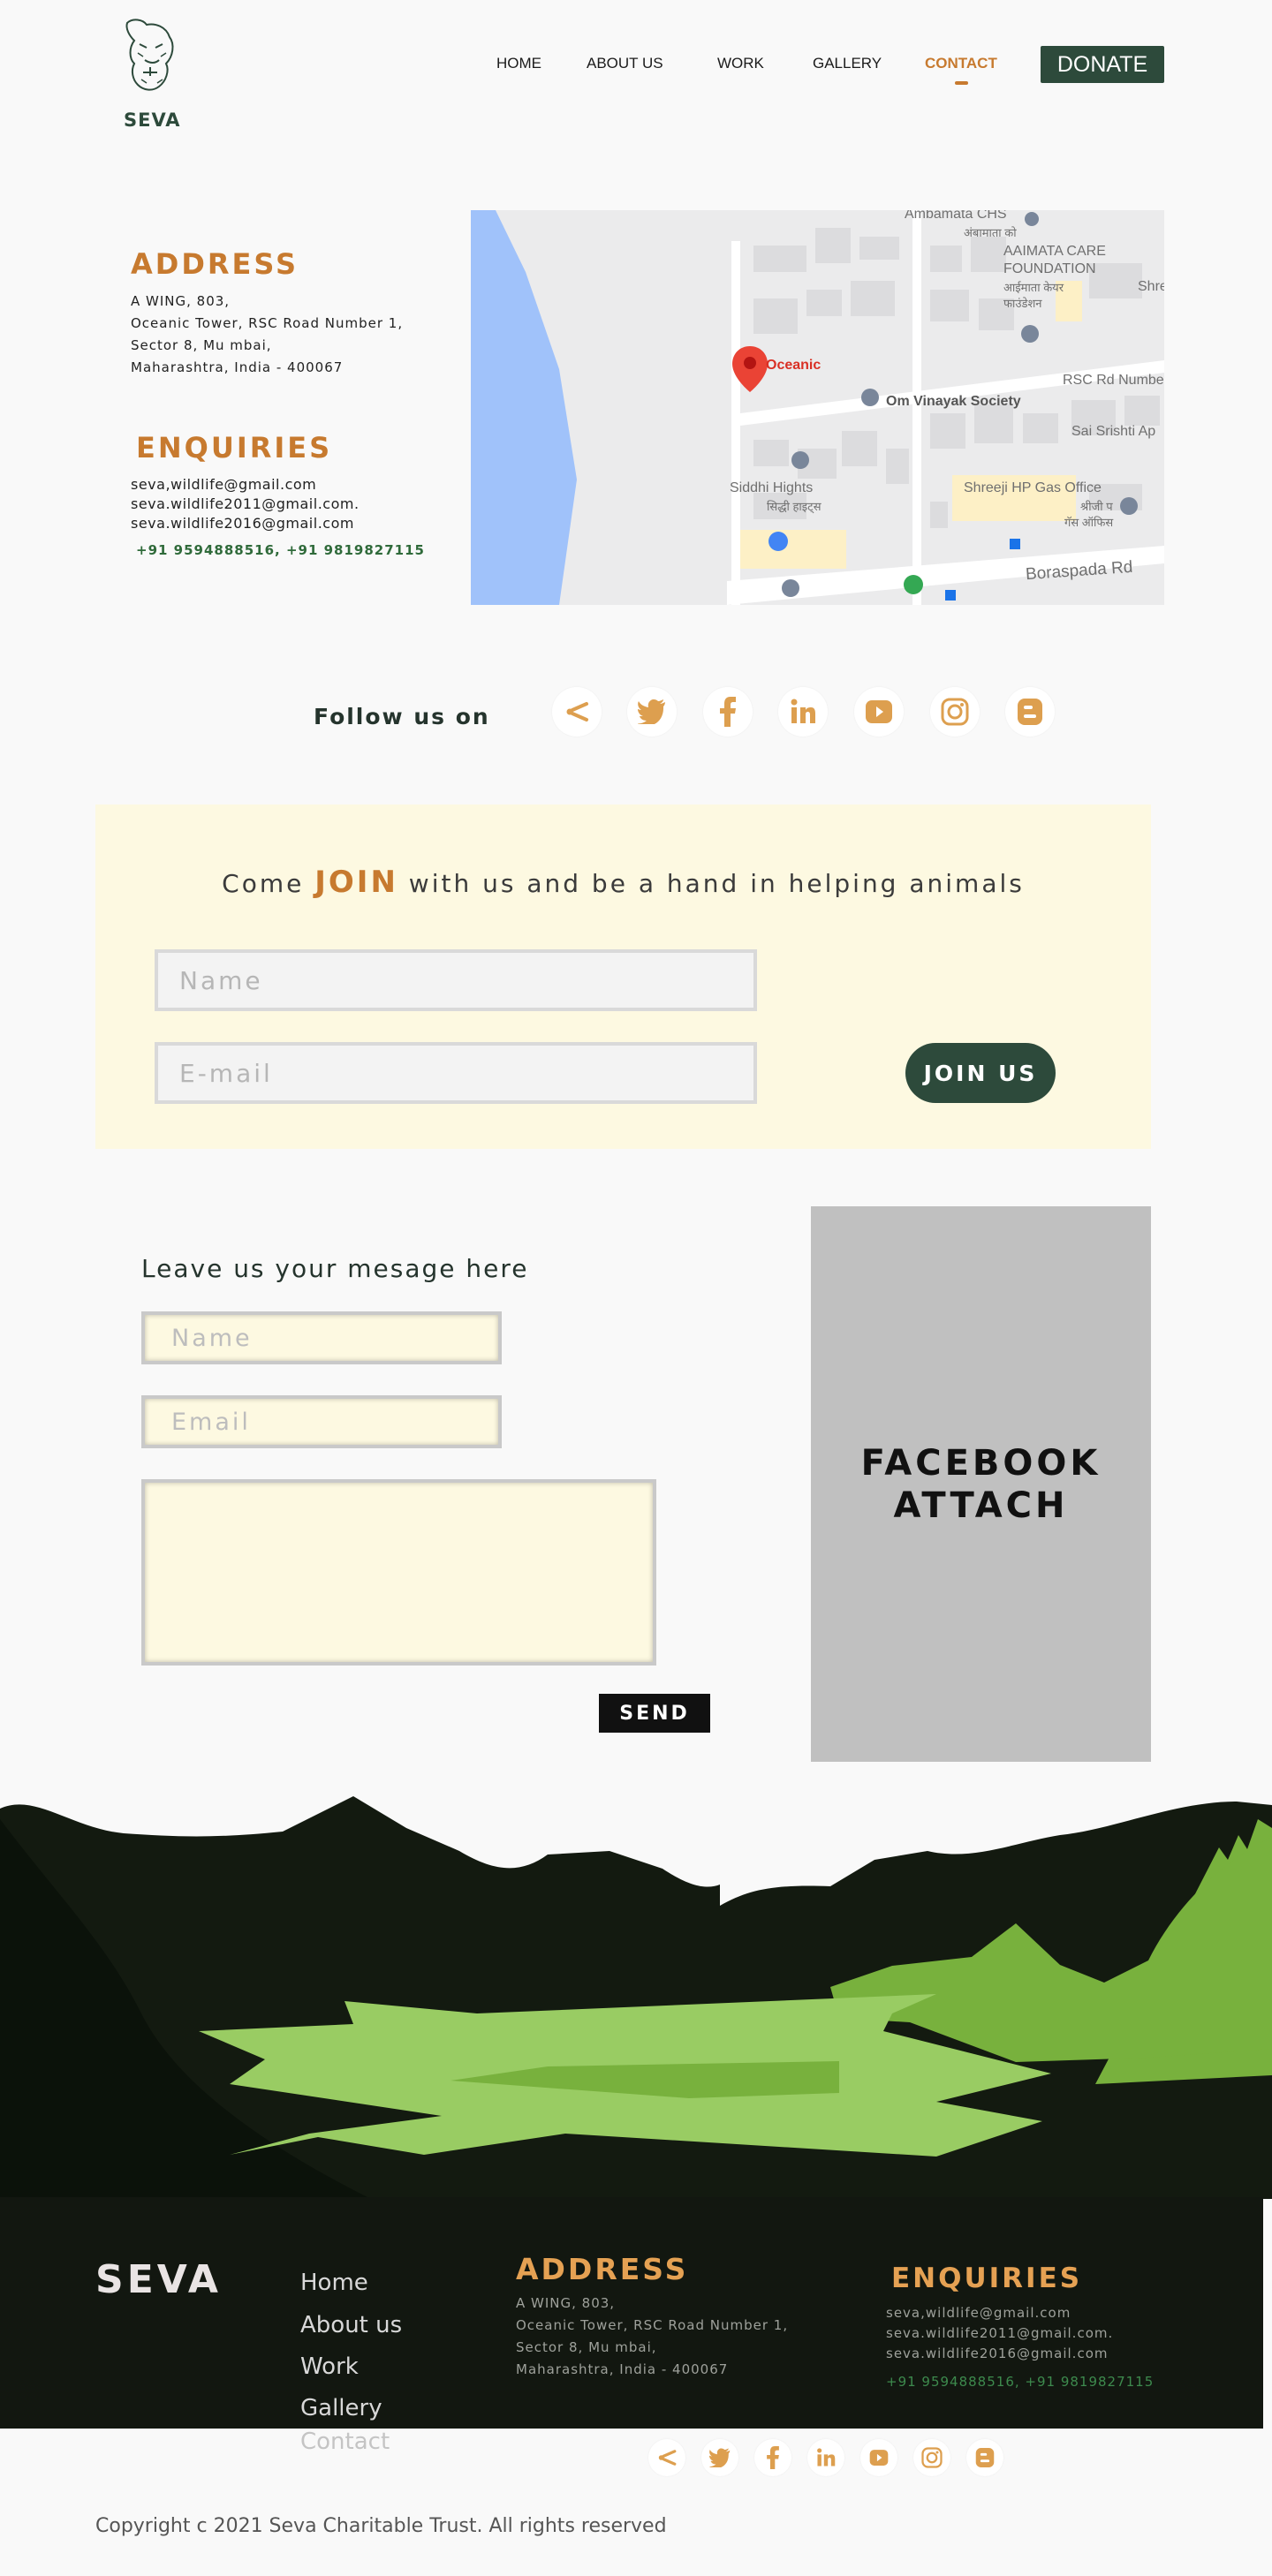 This screenshot has width=1272, height=2576. I want to click on nav-gallery: GALLERY, so click(847, 64).